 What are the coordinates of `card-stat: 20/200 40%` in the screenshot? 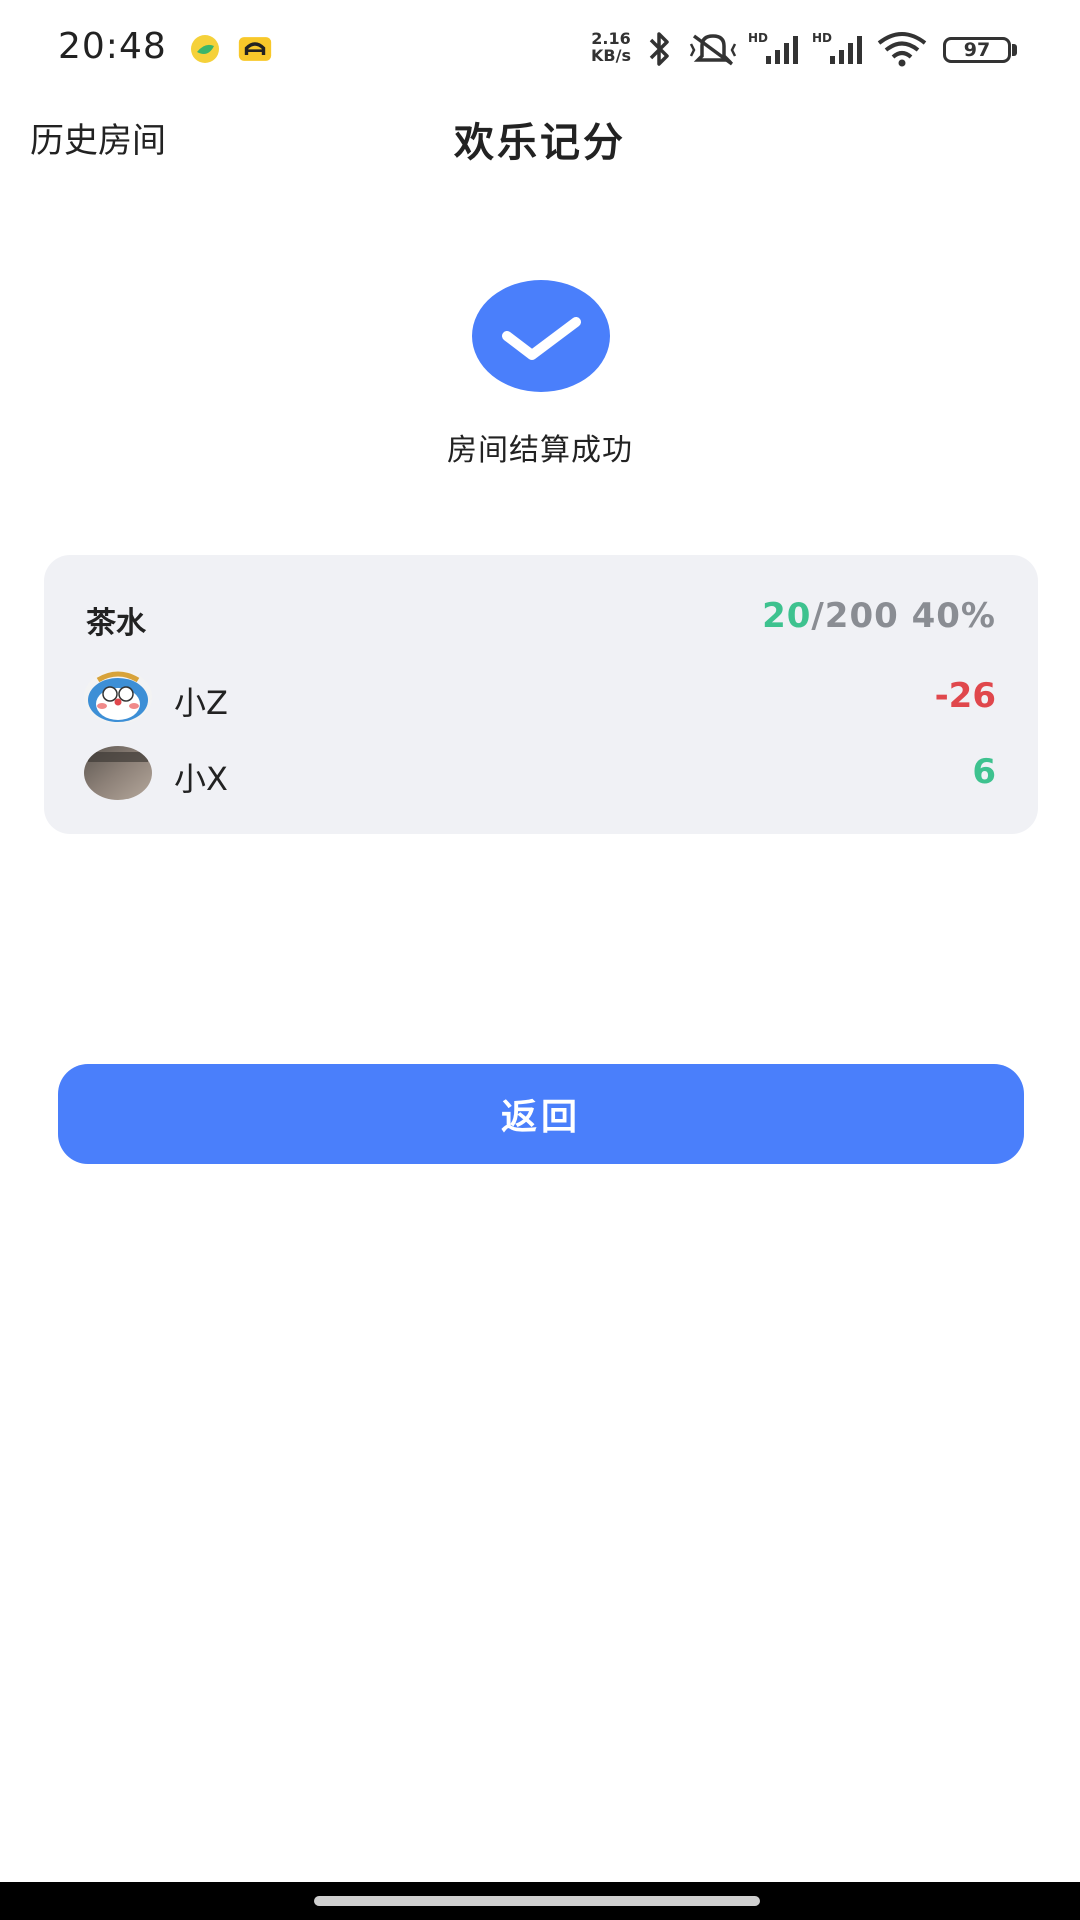 It's located at (879, 616).